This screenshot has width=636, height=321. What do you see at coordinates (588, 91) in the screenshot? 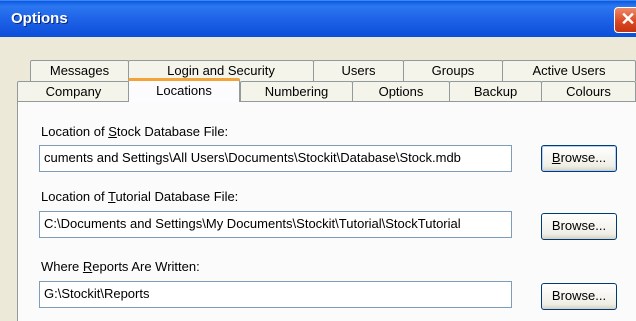
I see `tab-colours: Colours` at bounding box center [588, 91].